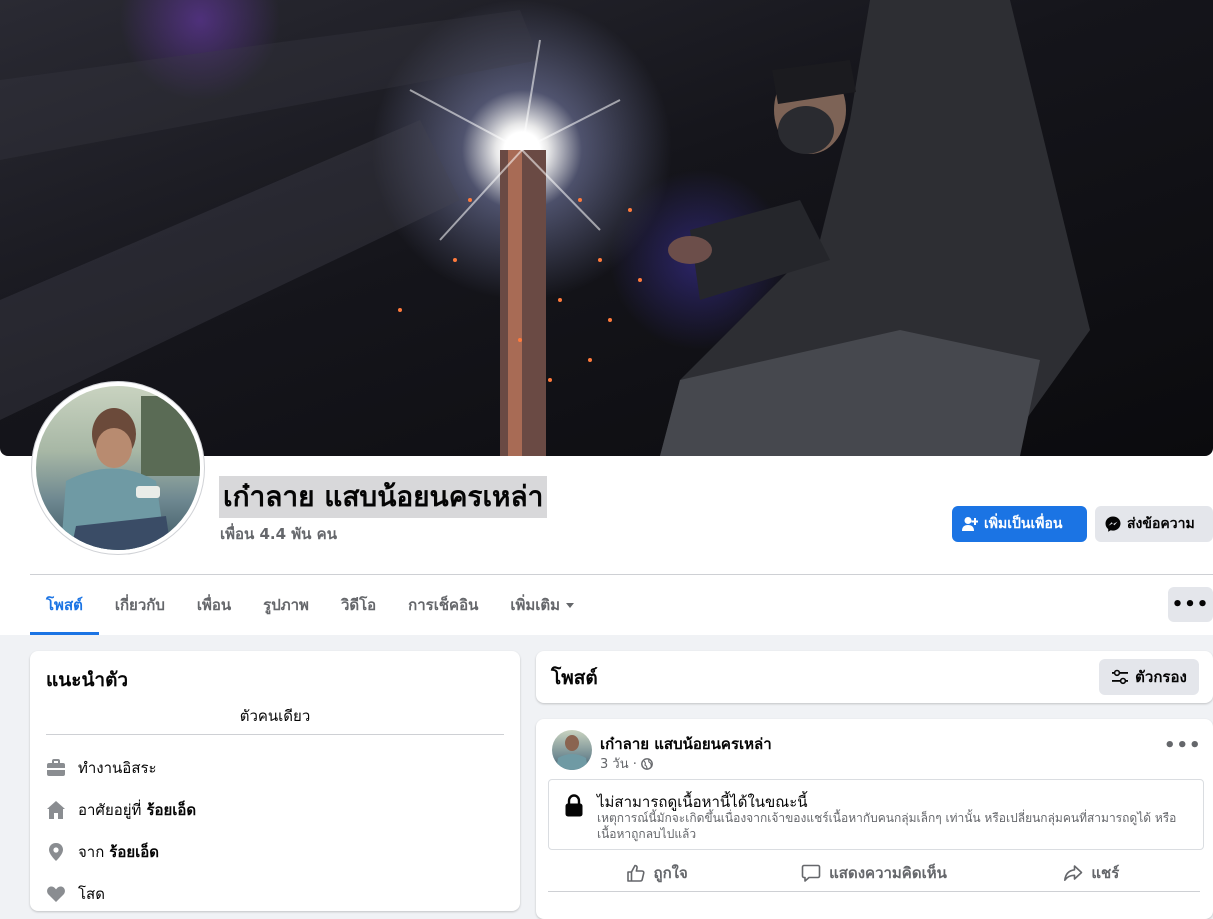 This screenshot has width=1213, height=919. Describe the element at coordinates (91, 894) in the screenshot. I see `intro-relationship-text: โสด` at that location.